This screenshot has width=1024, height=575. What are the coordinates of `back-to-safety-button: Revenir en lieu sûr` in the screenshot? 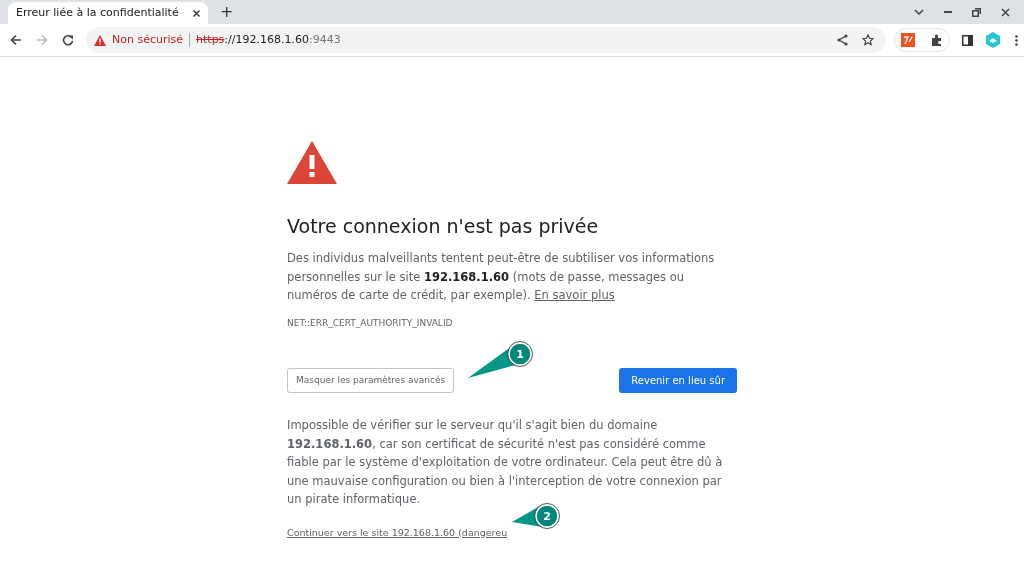 It's located at (678, 380).